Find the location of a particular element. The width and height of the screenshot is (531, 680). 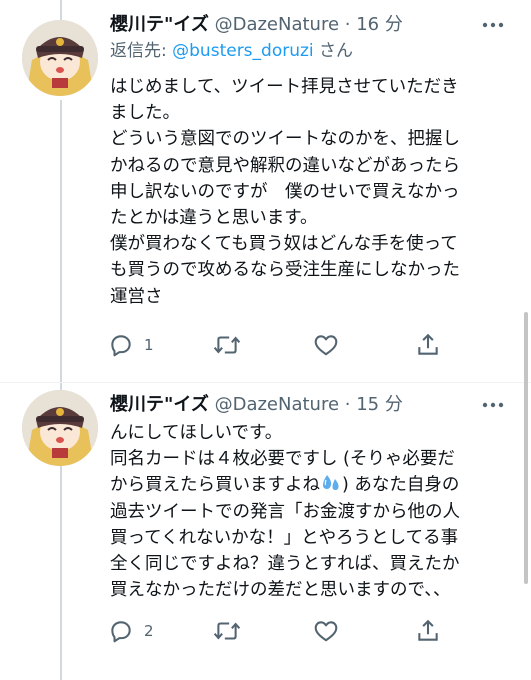

tweet-text-line: 申し訳ないのですが 僕のせいで買えなかっ is located at coordinates (285, 191).